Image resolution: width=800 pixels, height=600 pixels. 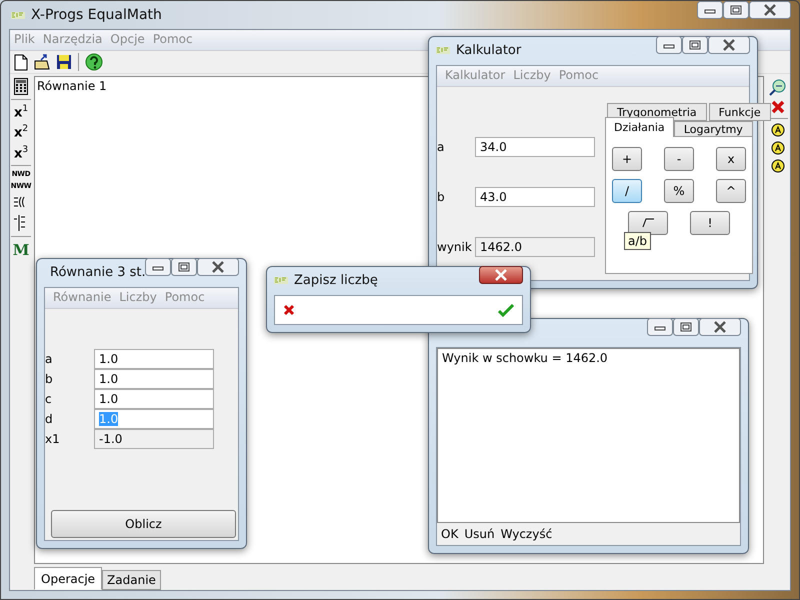 I want to click on new-document-icon, so click(x=21, y=62).